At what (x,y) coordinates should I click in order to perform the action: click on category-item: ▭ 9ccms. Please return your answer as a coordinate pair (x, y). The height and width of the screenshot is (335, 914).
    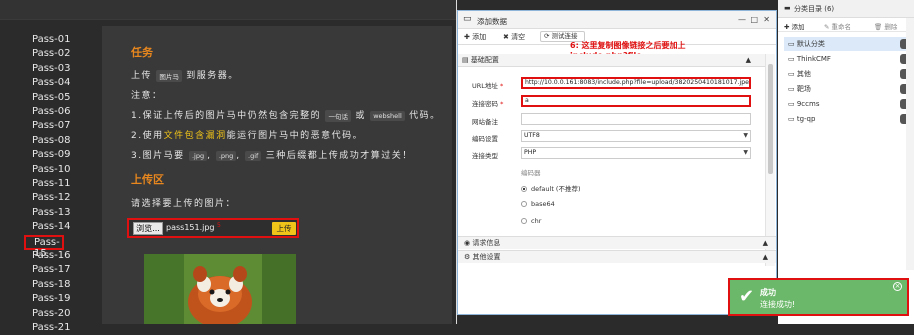
    Looking at the image, I should click on (846, 104).